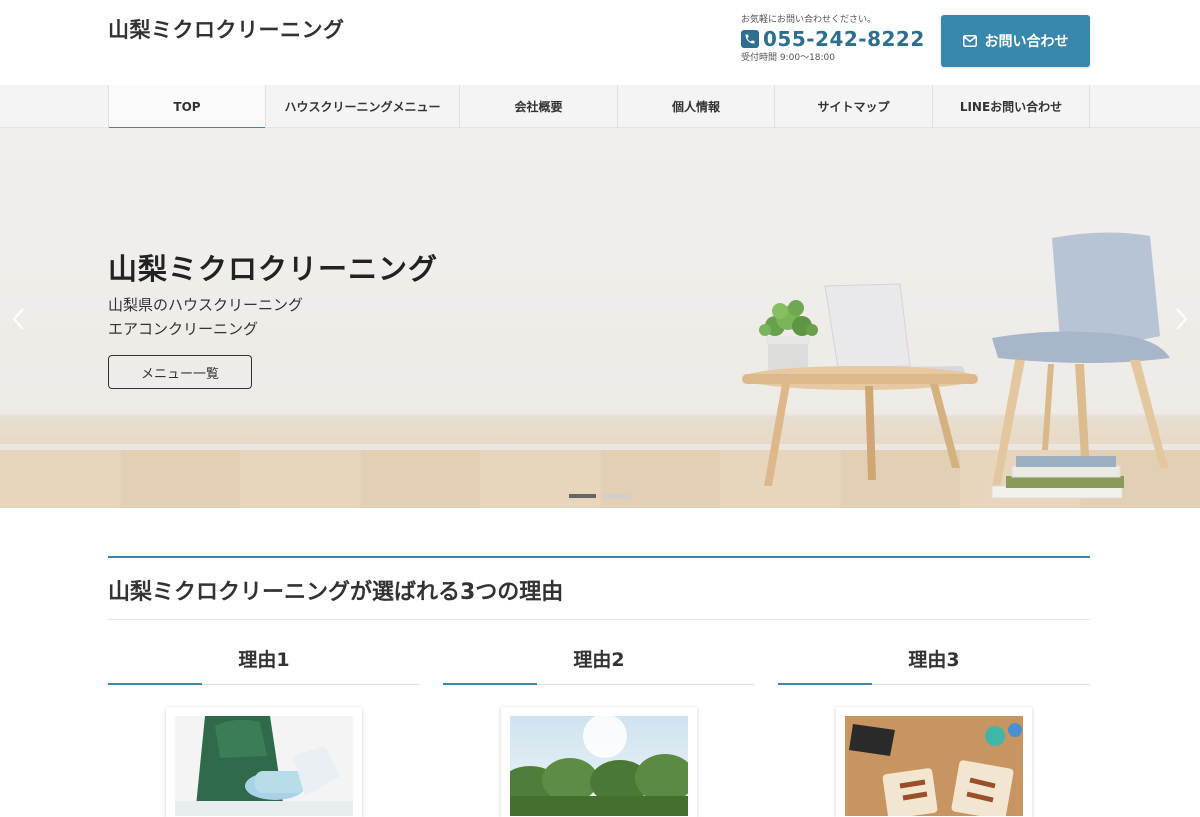 This screenshot has width=1200, height=817. I want to click on section-top-rule, so click(599, 557).